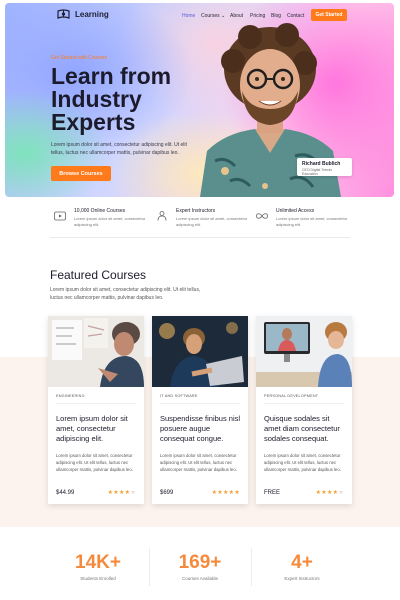  I want to click on course-category: IT AND SOFTWARE, so click(179, 396).